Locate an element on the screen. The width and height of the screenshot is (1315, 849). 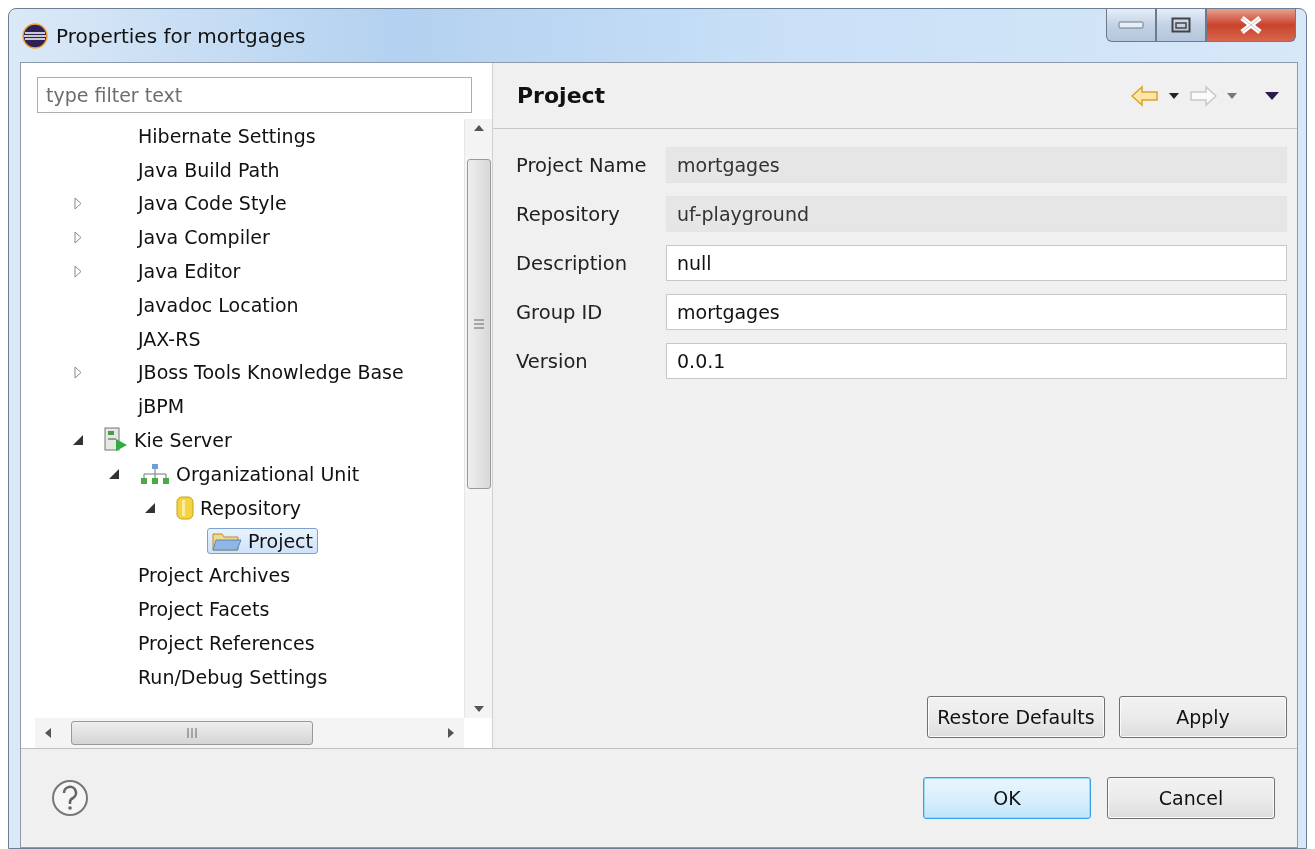
help-icon is located at coordinates (70, 798).